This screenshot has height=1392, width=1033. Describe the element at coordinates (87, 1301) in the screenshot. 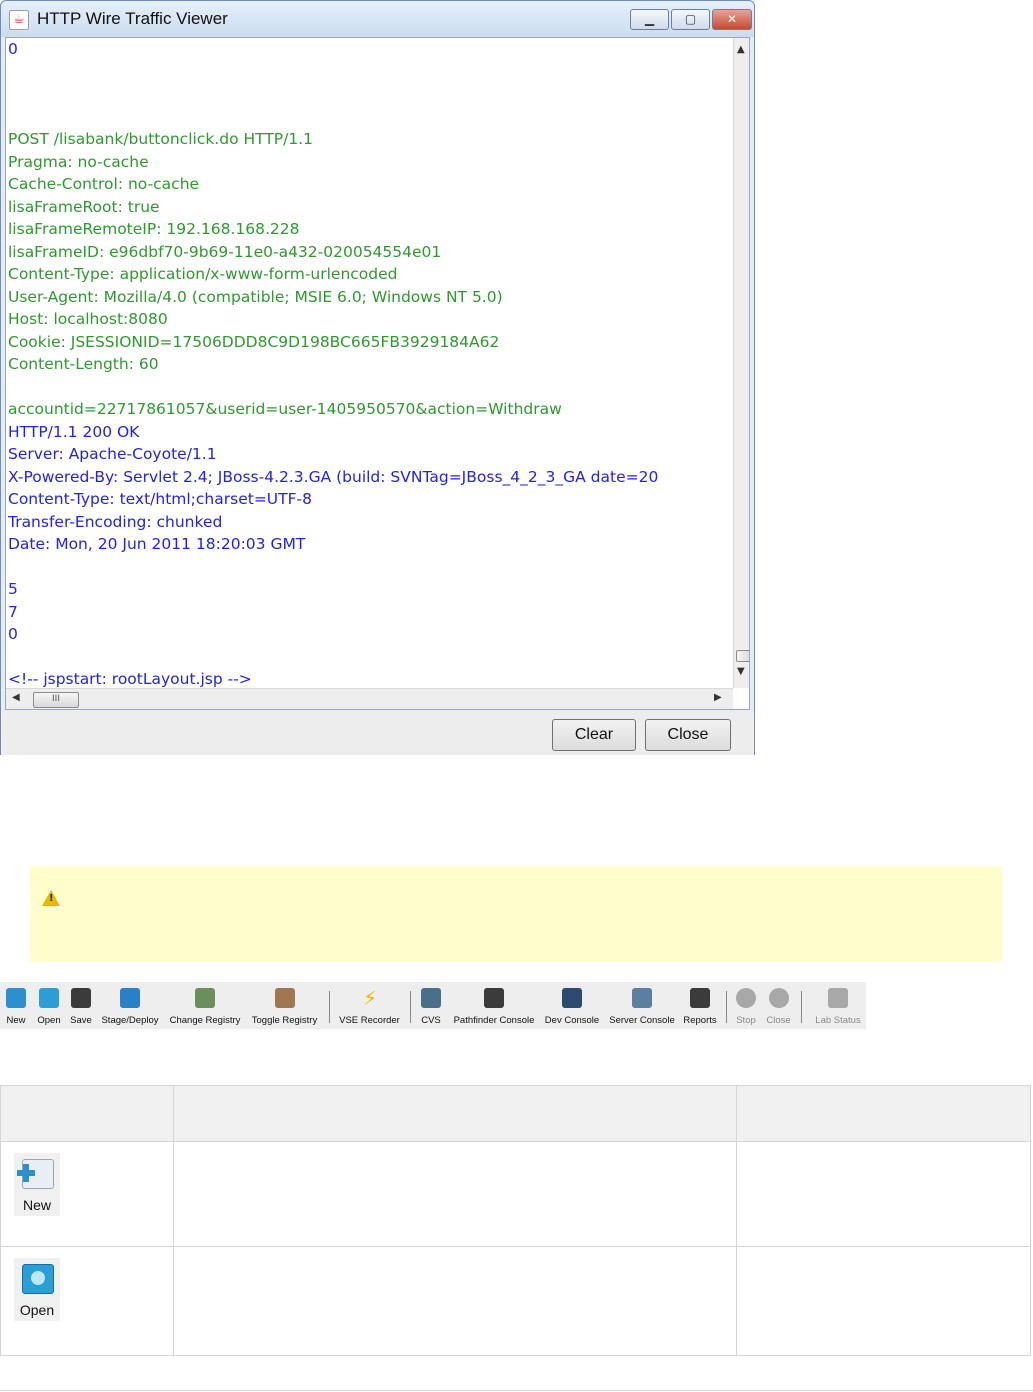

I see `table-icon-cell: Open` at that location.